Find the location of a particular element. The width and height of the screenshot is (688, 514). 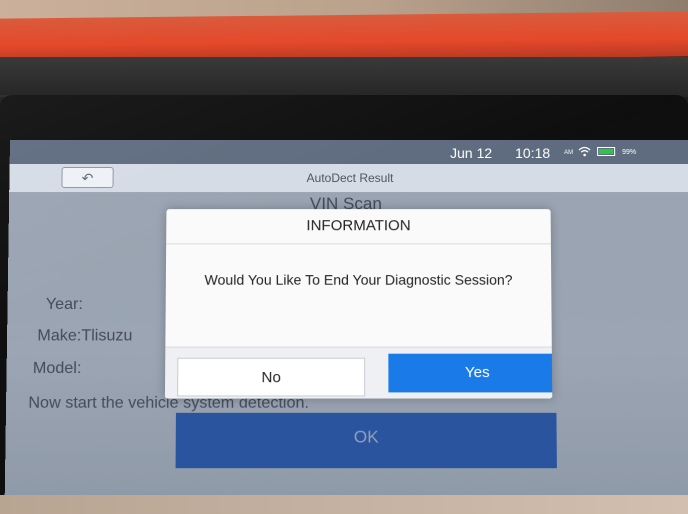

status-ampm: AM is located at coordinates (569, 152).